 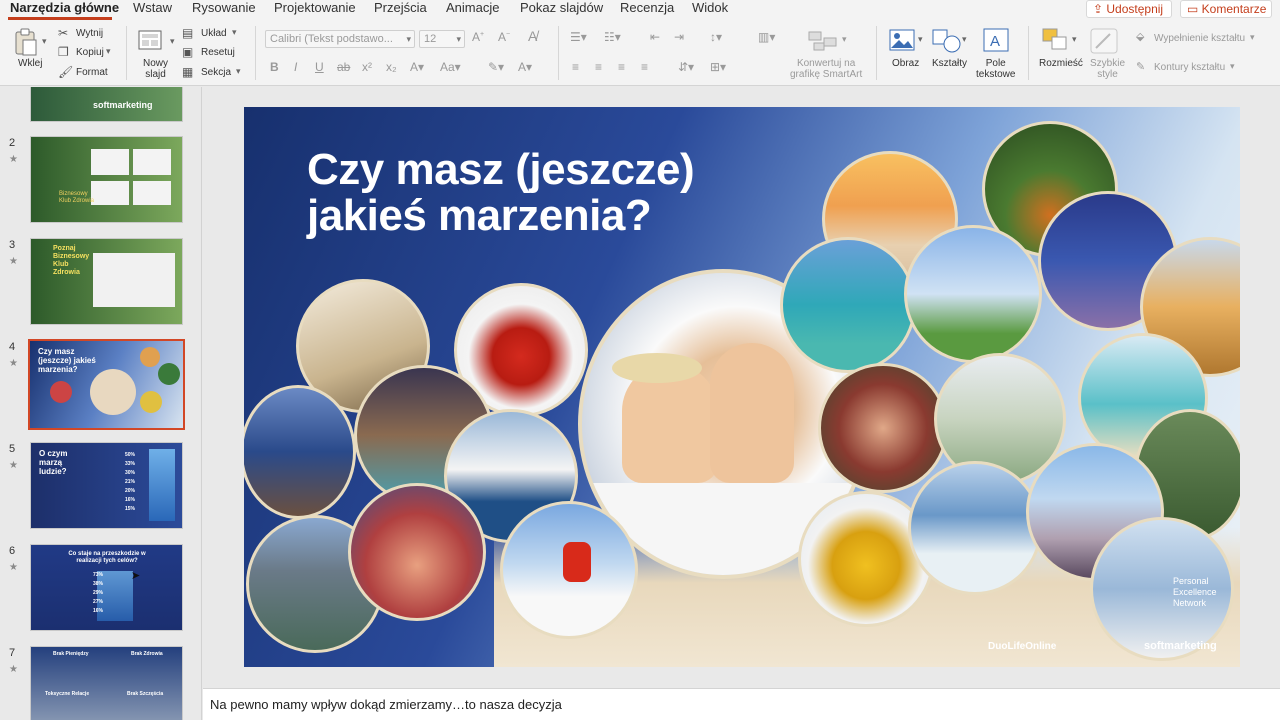 What do you see at coordinates (569, 570) in the screenshot?
I see `skier-photo` at bounding box center [569, 570].